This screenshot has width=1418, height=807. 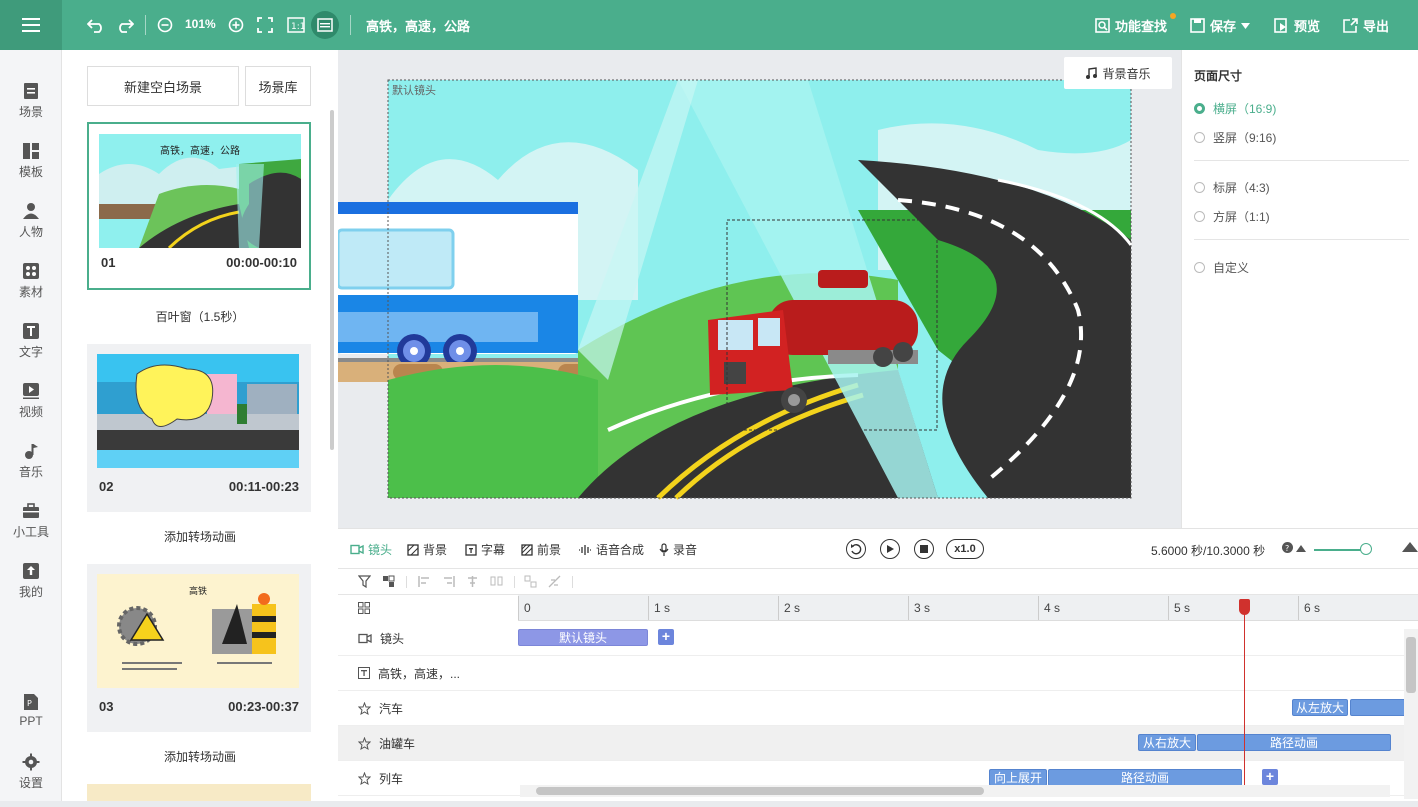 I want to click on align-right-icon, so click(x=448, y=581).